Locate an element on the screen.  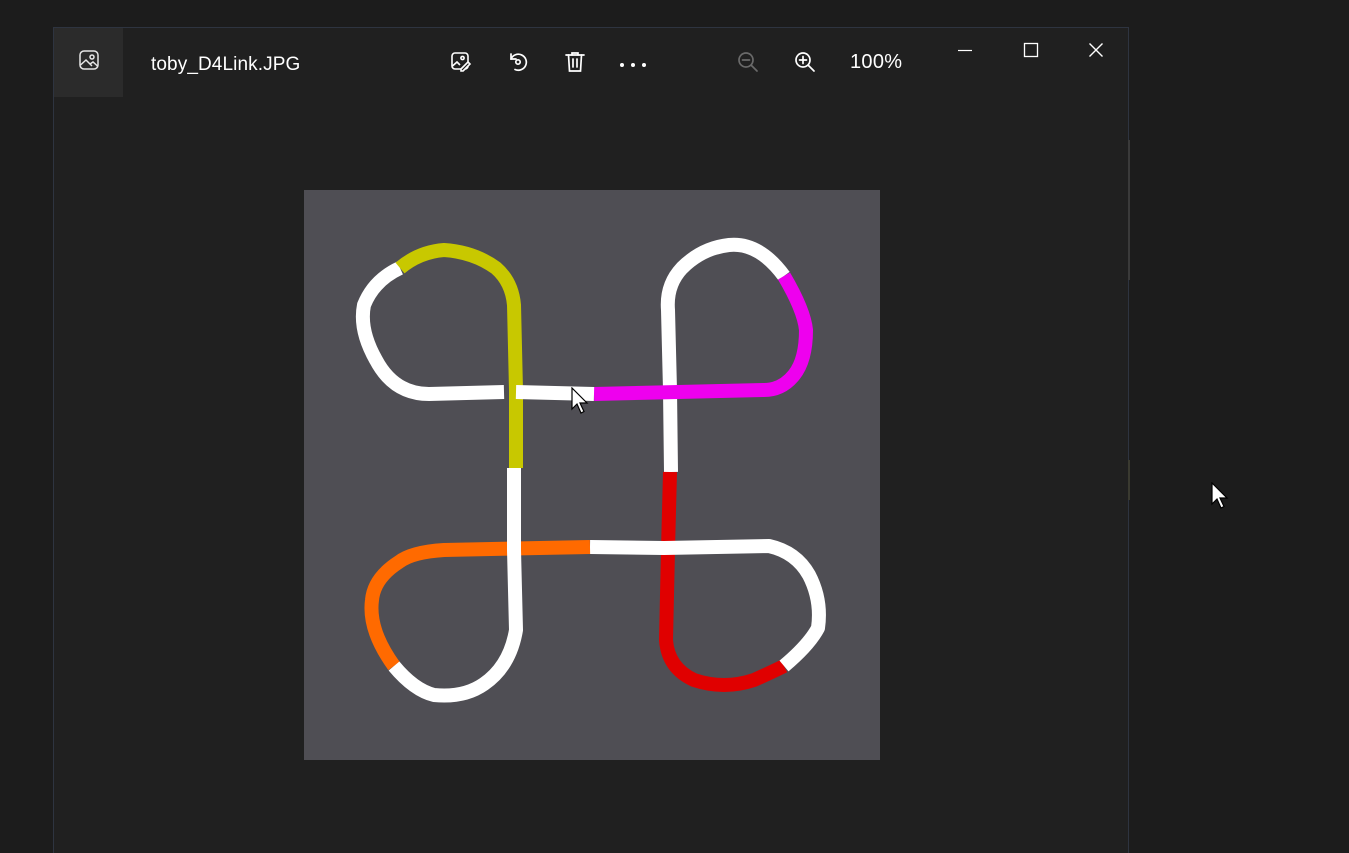
maximize-button is located at coordinates (1031, 52).